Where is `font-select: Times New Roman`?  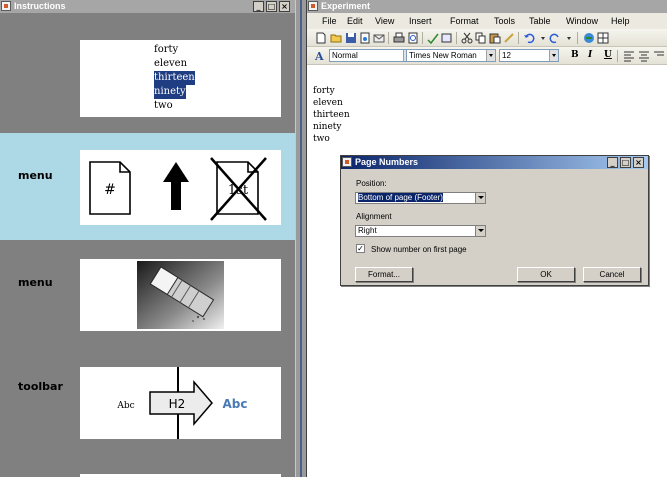 font-select: Times New Roman is located at coordinates (451, 55).